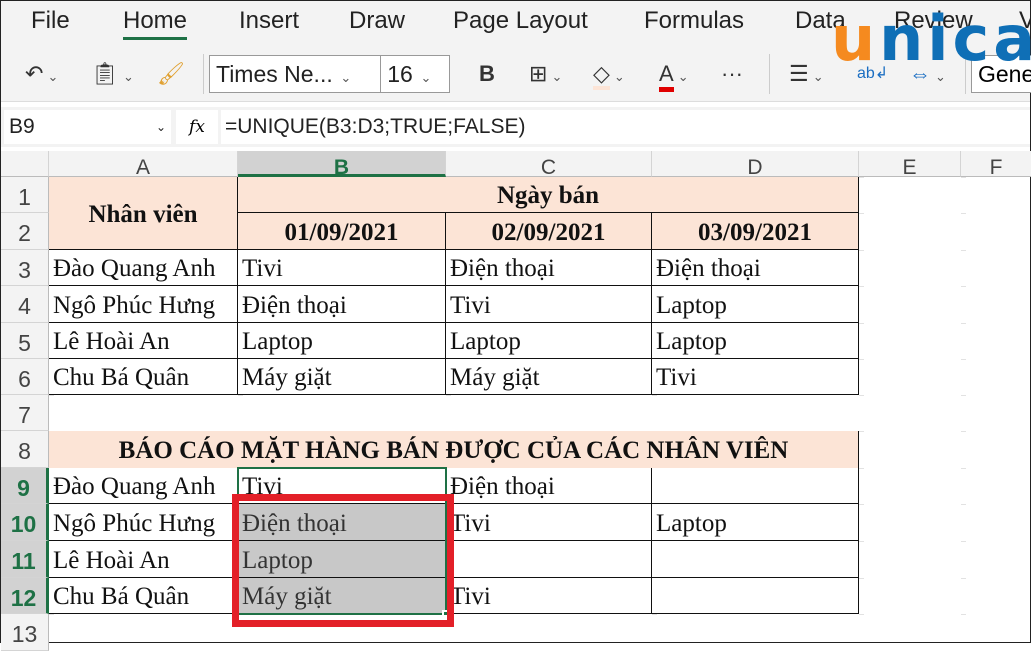  Describe the element at coordinates (861, 431) in the screenshot. I see `cell-e8` at that location.